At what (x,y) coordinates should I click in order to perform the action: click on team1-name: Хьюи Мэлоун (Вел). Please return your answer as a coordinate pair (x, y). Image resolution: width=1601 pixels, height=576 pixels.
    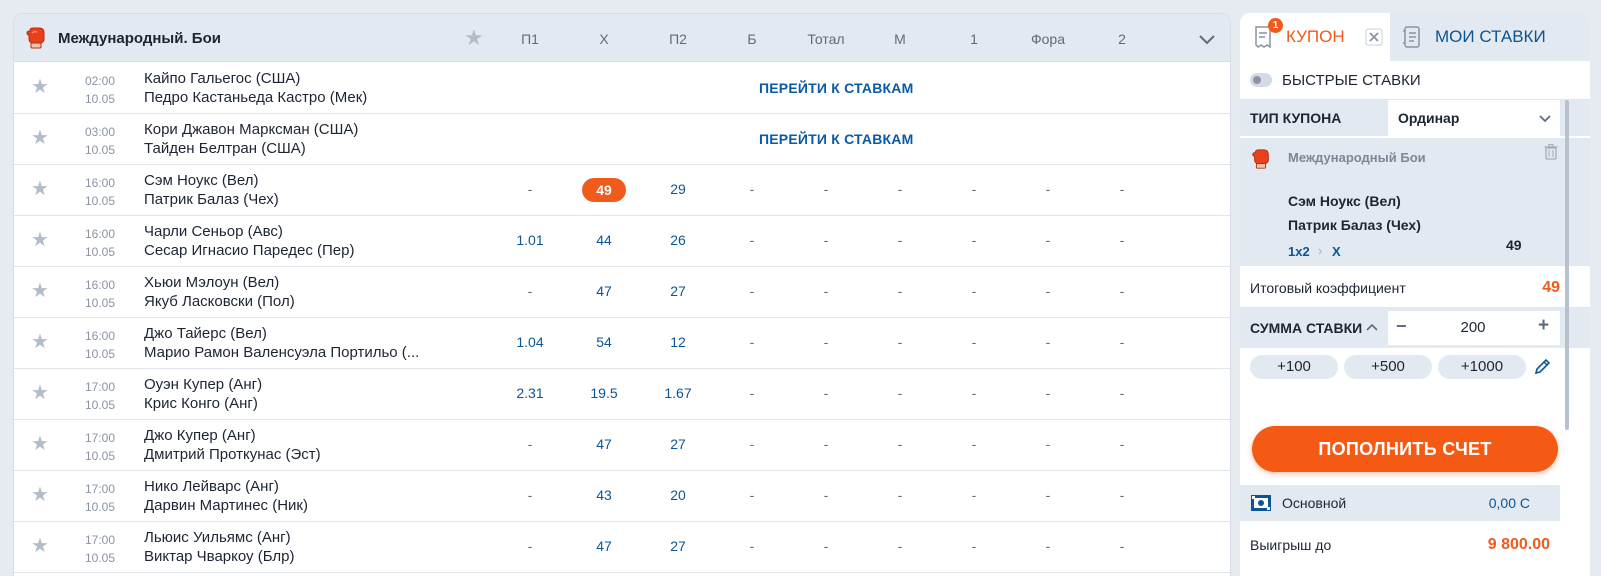
    Looking at the image, I should click on (211, 282).